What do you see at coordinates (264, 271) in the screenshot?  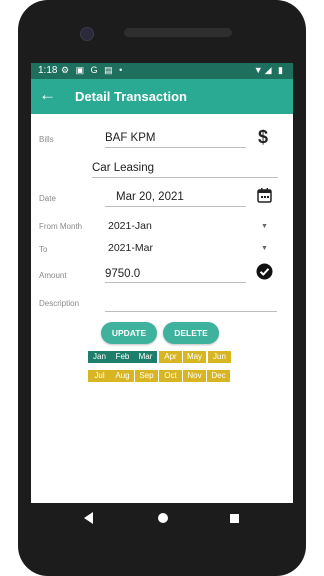 I see `check-circle-icon` at bounding box center [264, 271].